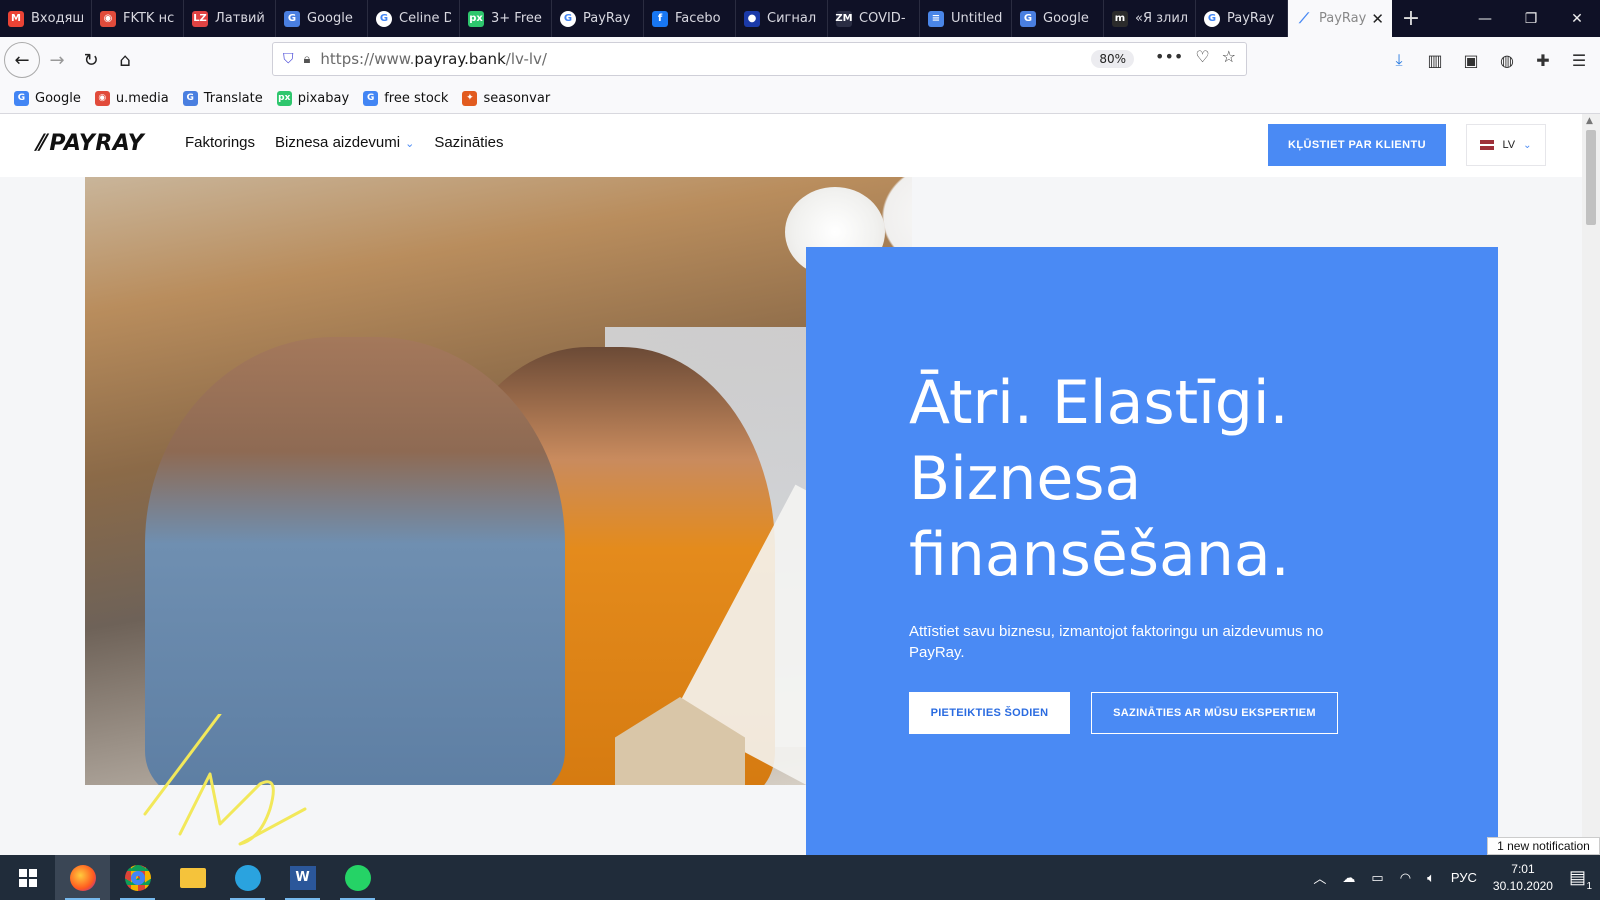 Image resolution: width=1600 pixels, height=900 pixels. I want to click on nav-biznesa-aizdevumi: Biznesa aizdevumi ⌄, so click(344, 142).